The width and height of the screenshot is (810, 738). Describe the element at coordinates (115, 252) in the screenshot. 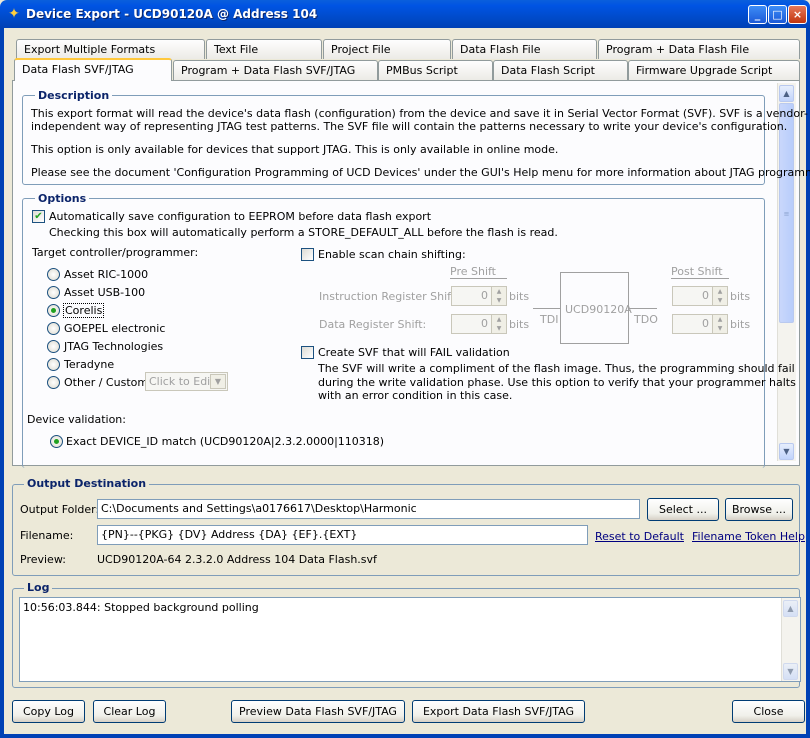

I see `target-label: Target controller/programmer:` at that location.